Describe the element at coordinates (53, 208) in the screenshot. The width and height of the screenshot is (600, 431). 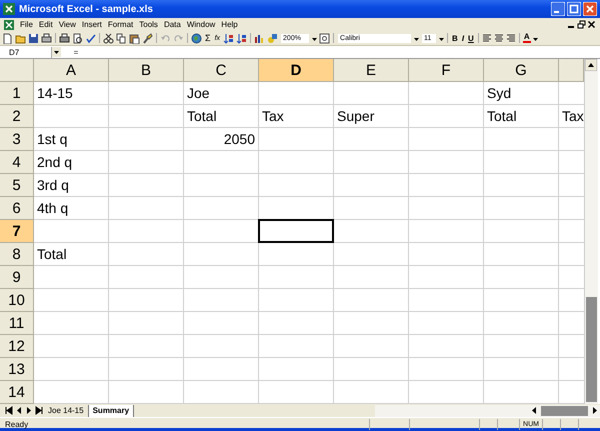
I see `table-cell-text: 4th q` at that location.